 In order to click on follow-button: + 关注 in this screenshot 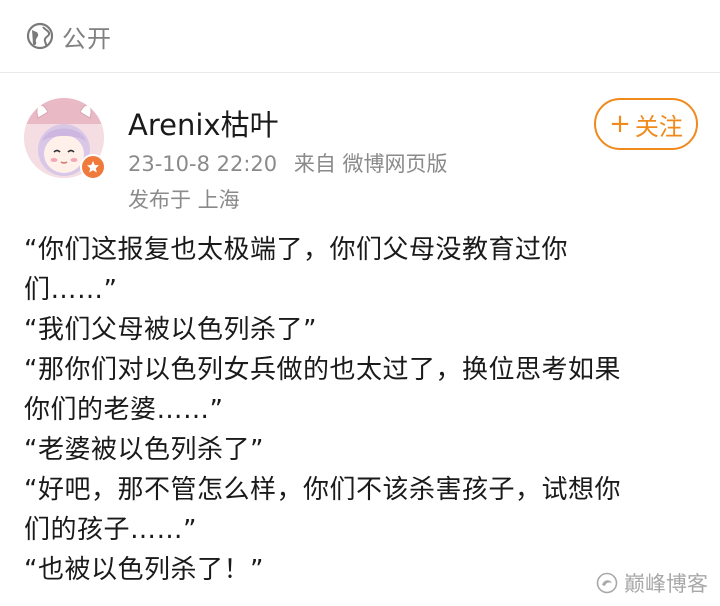, I will do `click(646, 124)`.